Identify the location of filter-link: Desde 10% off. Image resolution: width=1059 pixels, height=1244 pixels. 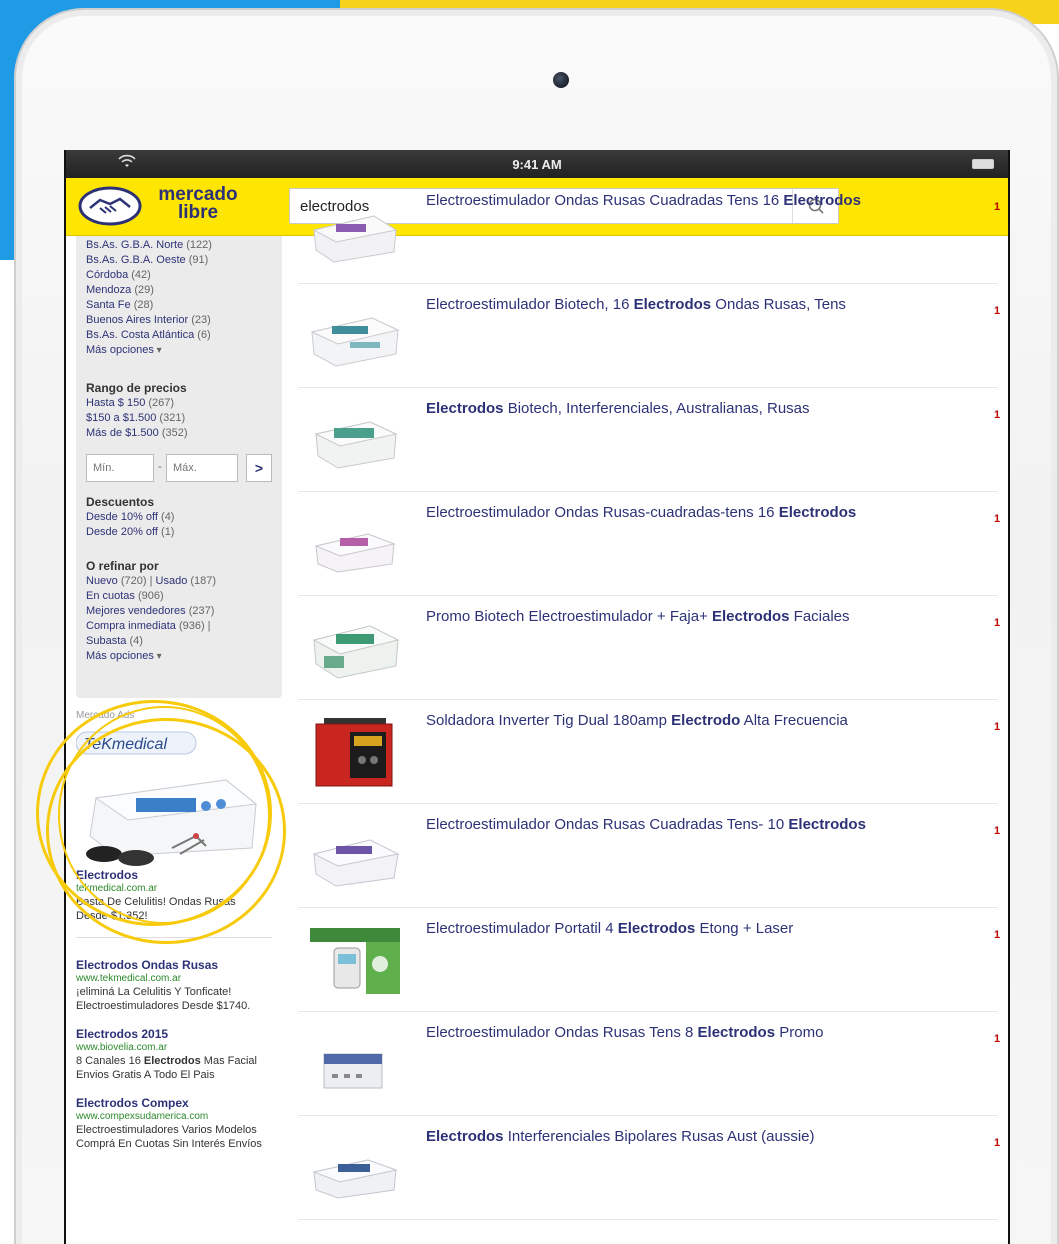
(122, 517).